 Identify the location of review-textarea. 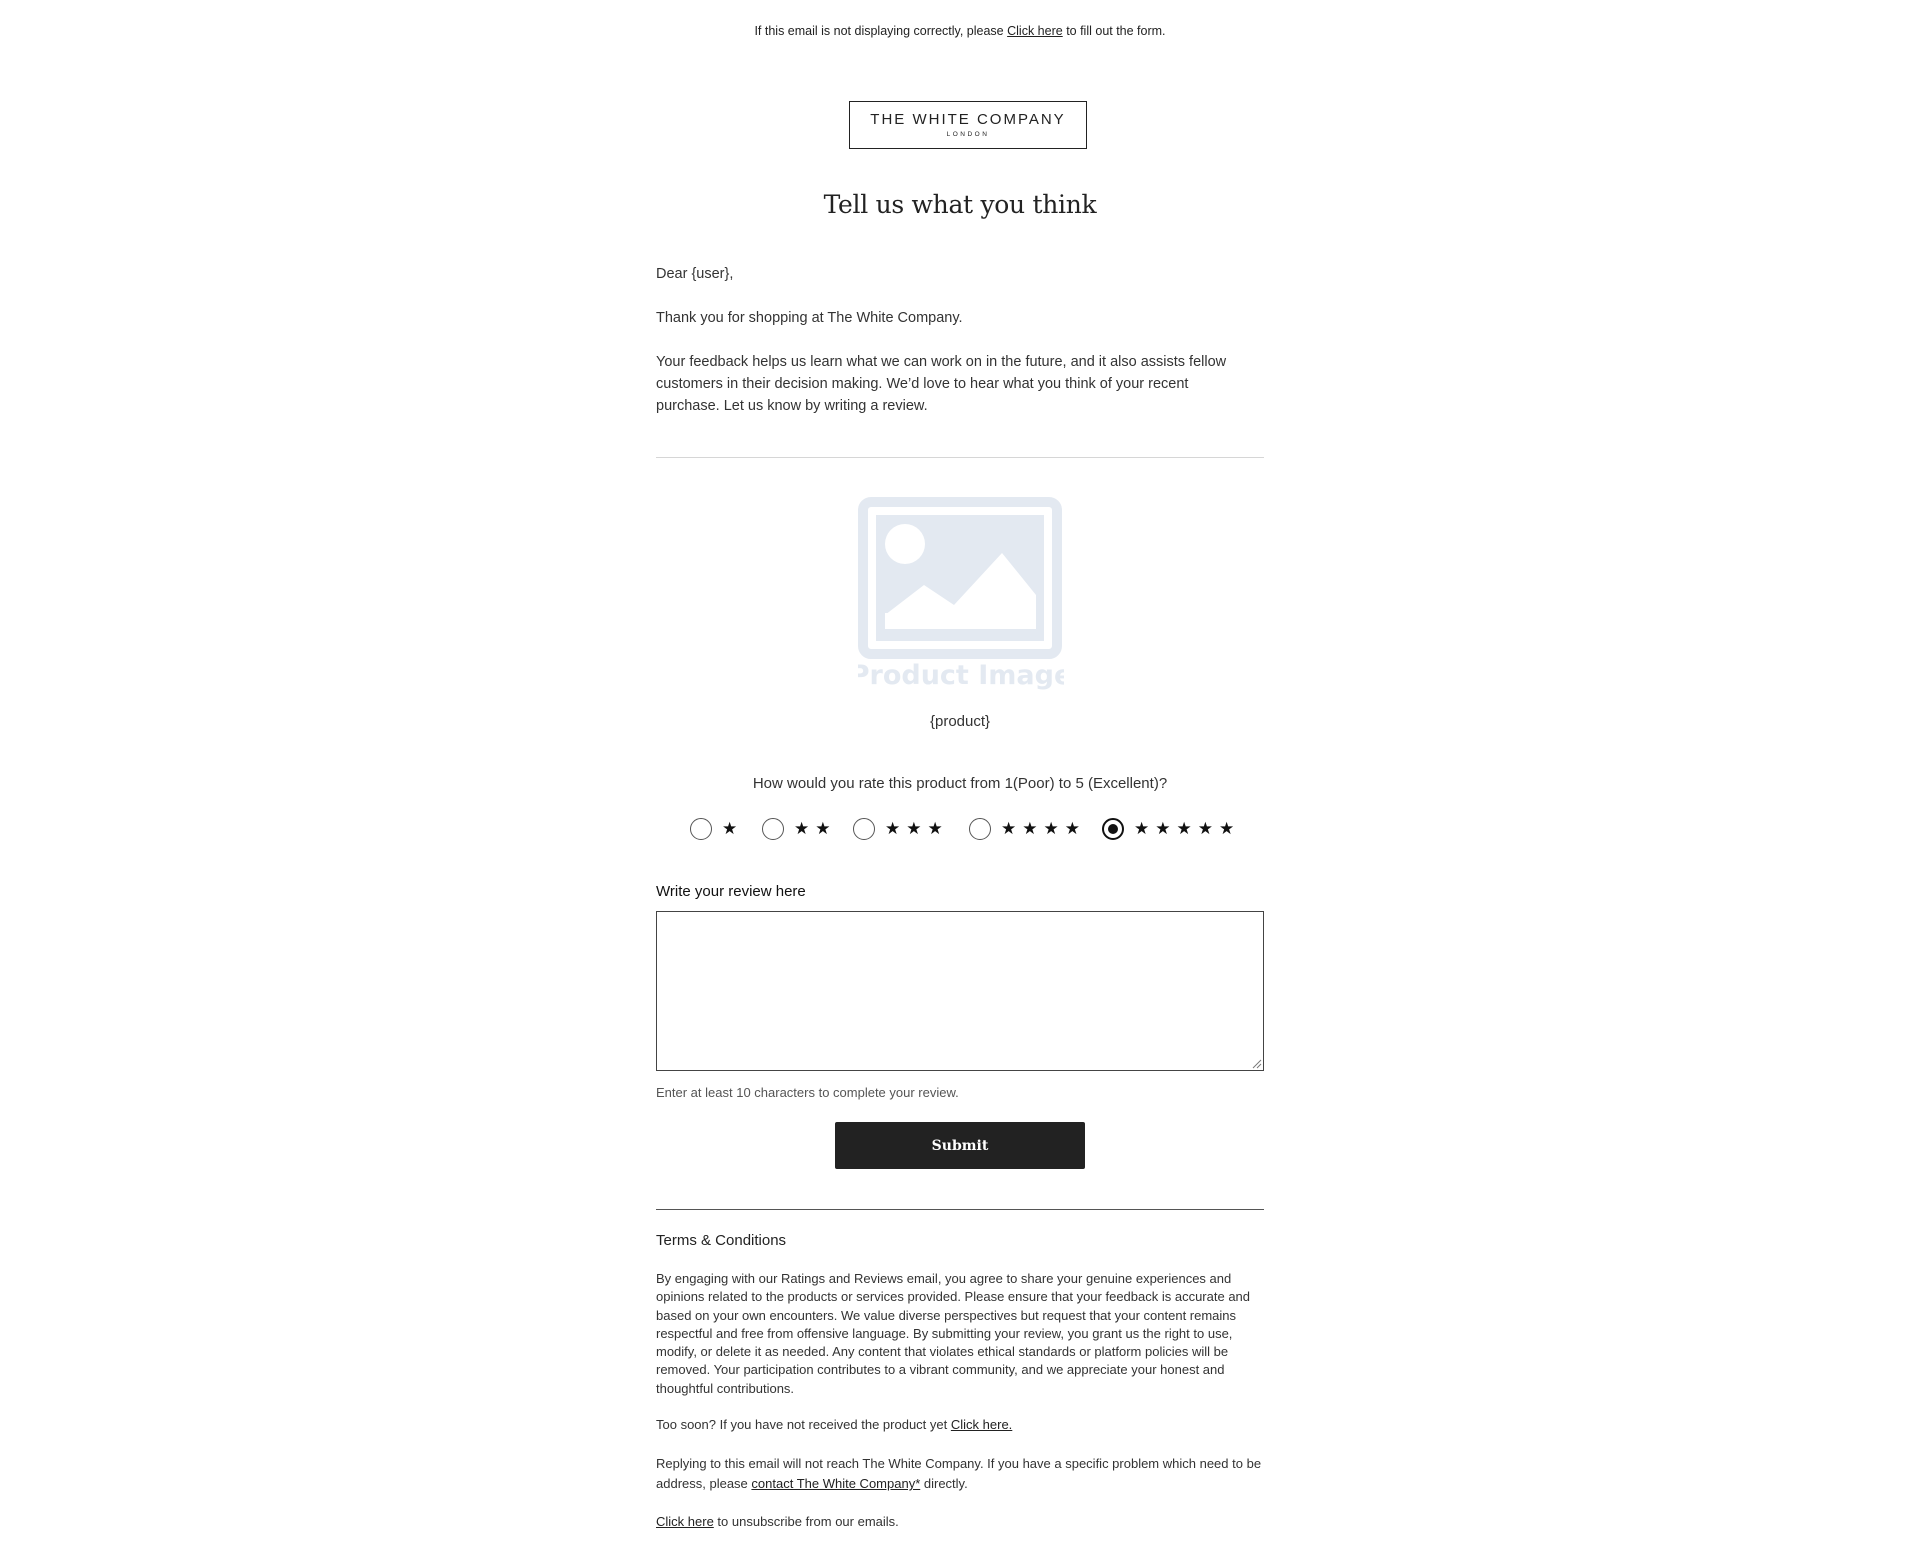
(960, 991).